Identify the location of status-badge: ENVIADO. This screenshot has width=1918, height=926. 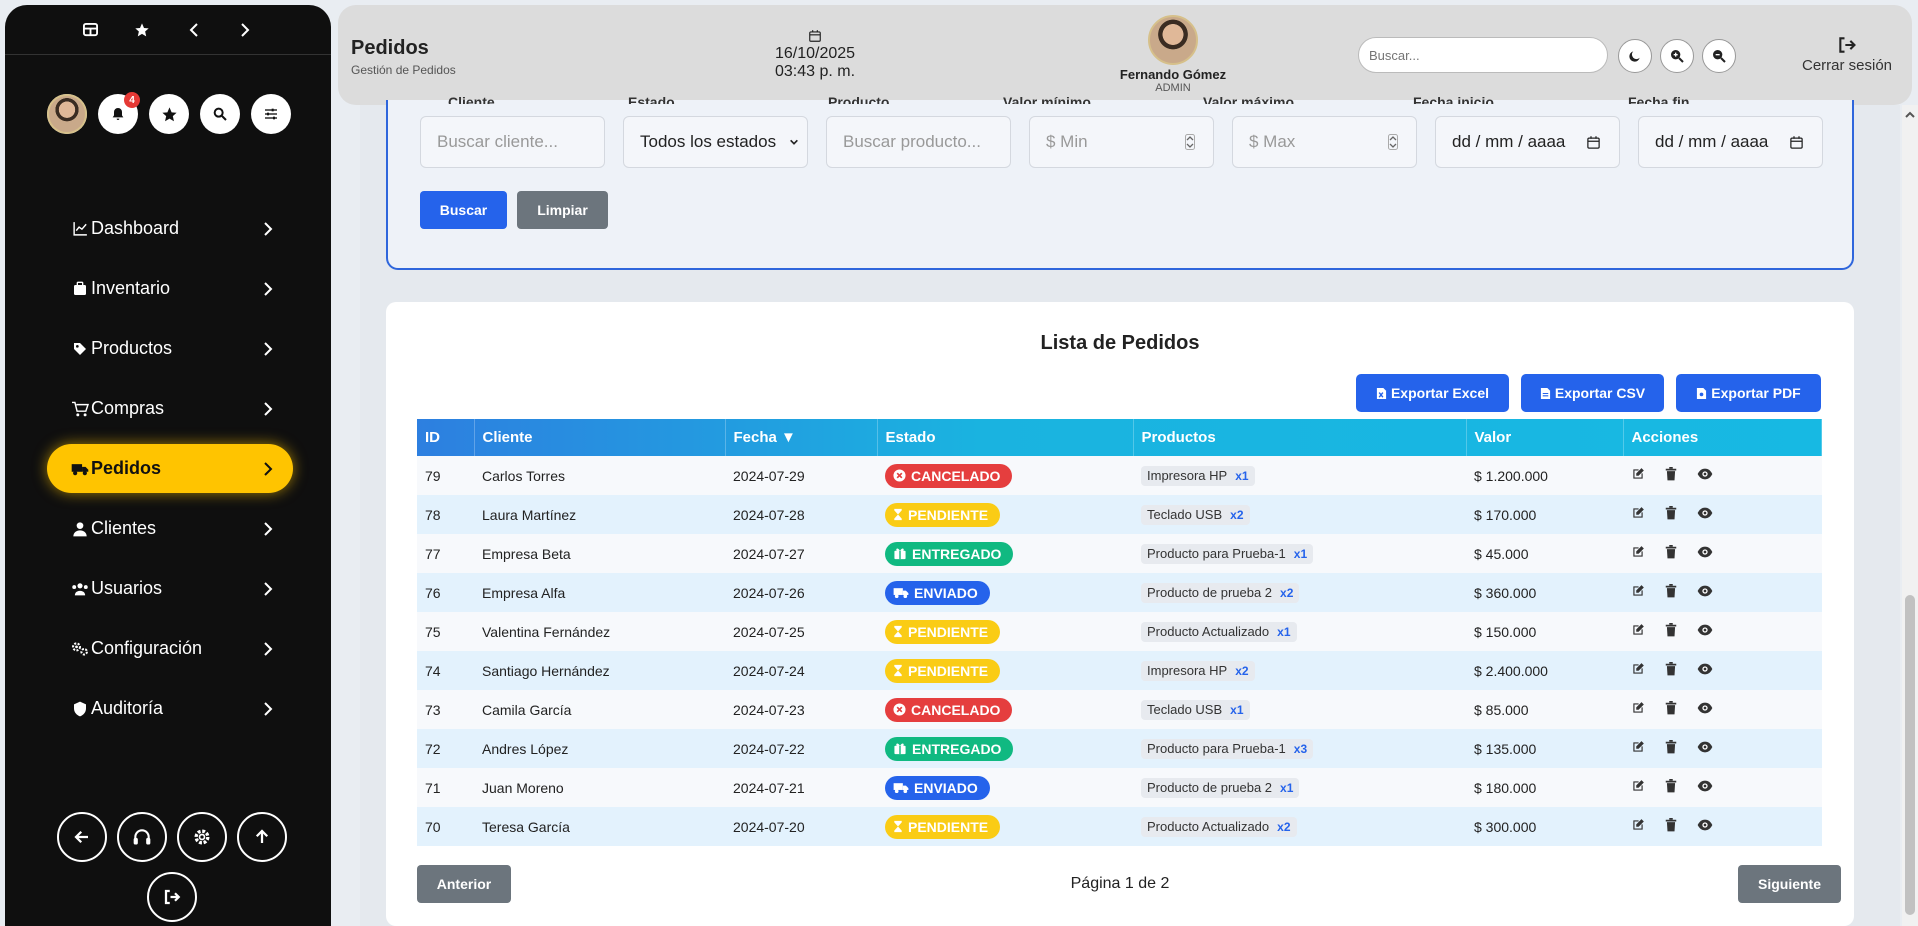
(937, 787).